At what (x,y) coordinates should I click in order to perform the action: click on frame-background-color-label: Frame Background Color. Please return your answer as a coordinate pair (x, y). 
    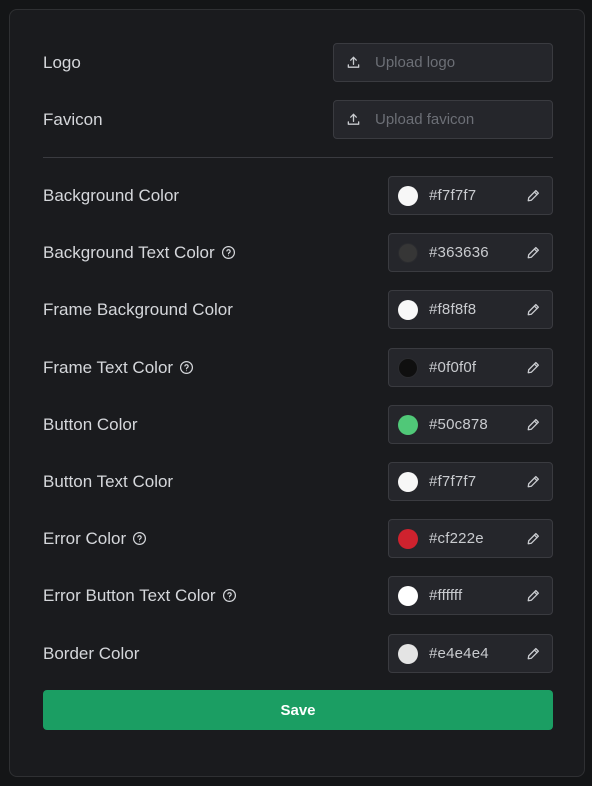
    Looking at the image, I should click on (138, 310).